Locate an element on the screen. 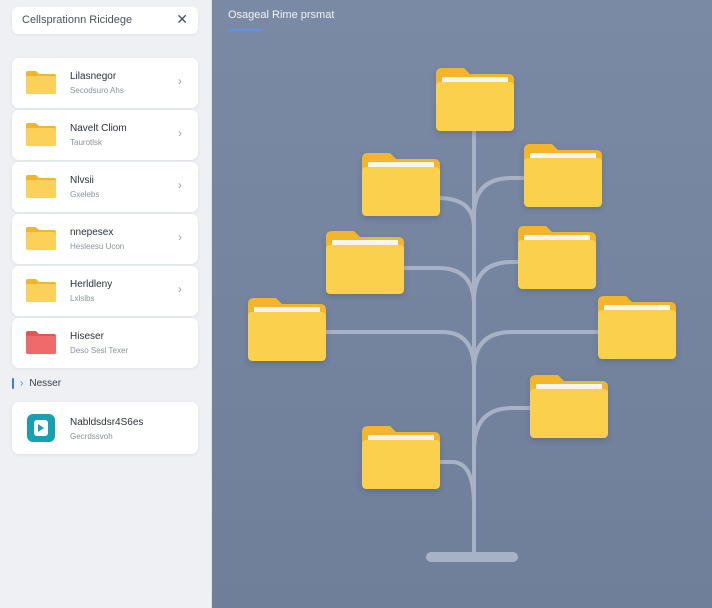  folder-subtitle: Hesleesu Ucon is located at coordinates (97, 246).